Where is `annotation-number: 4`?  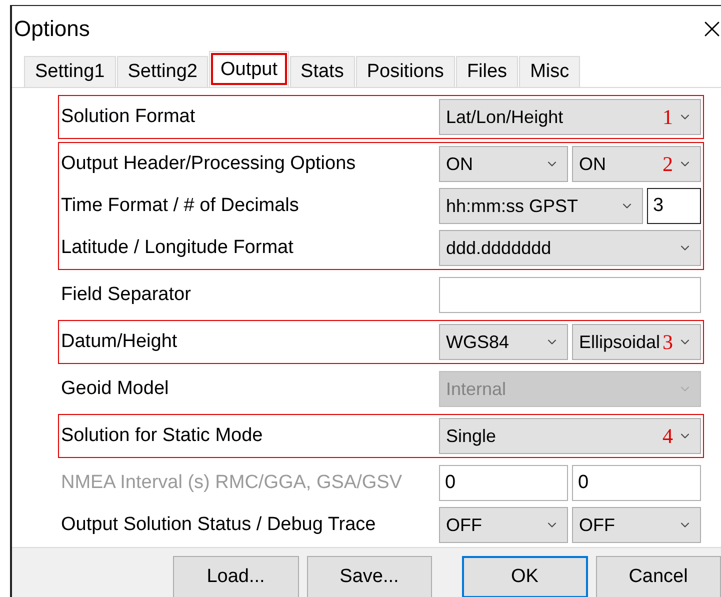
annotation-number: 4 is located at coordinates (667, 435).